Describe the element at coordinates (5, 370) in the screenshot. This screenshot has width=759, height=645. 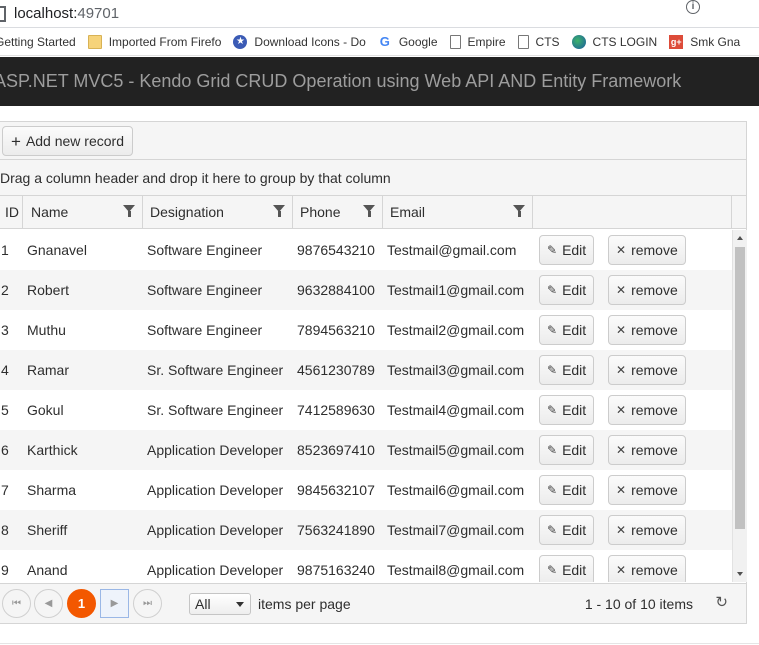
I see `cell-id: 4` at that location.